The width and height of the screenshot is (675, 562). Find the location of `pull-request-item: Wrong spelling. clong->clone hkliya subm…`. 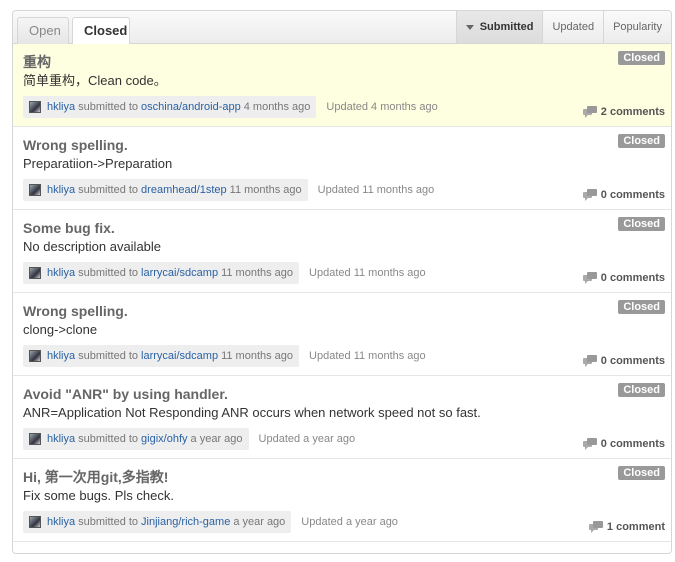

pull-request-item: Wrong spelling. clong->clone hkliya subm… is located at coordinates (342, 334).